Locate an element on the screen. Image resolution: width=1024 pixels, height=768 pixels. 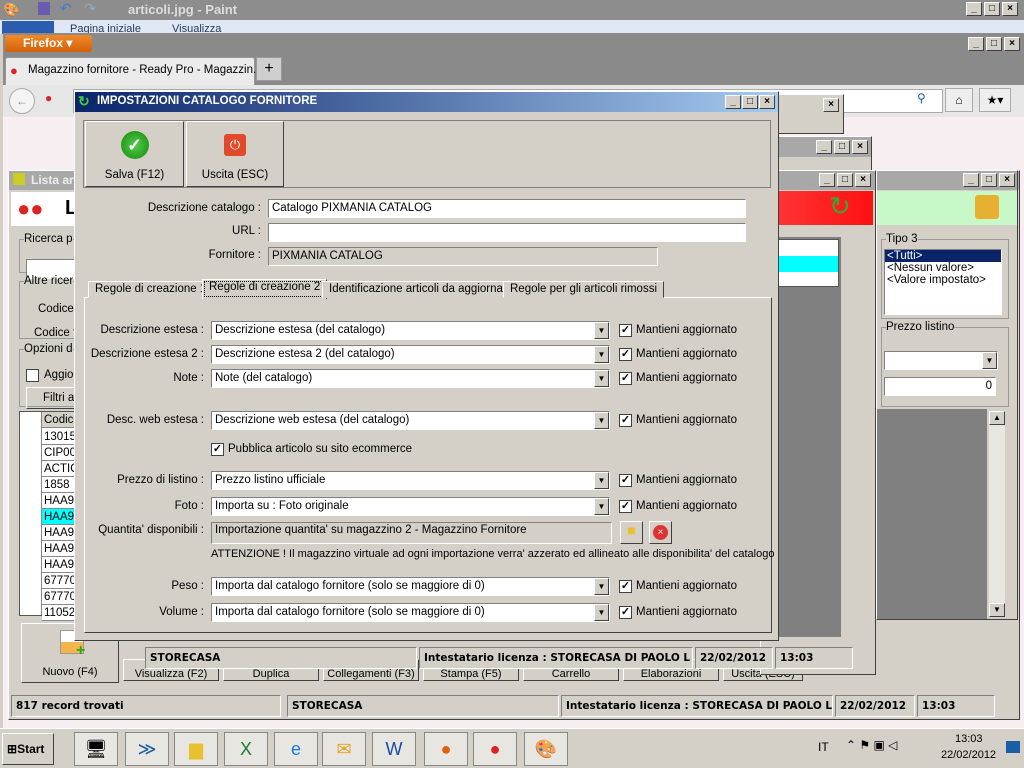
firefox-taskbar-icon: ● is located at coordinates (446, 749).